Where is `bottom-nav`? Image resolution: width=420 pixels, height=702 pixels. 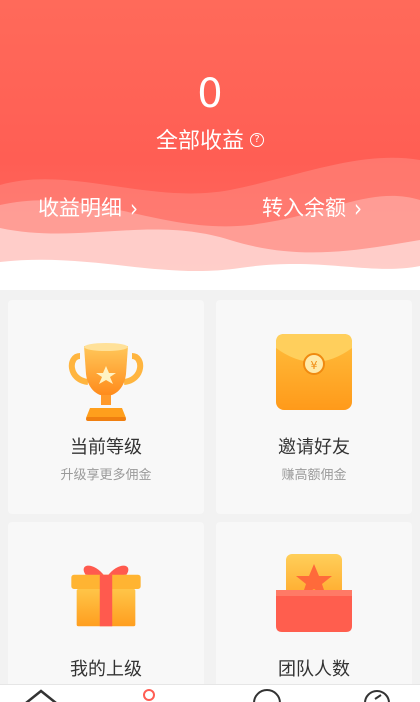 bottom-nav is located at coordinates (210, 693).